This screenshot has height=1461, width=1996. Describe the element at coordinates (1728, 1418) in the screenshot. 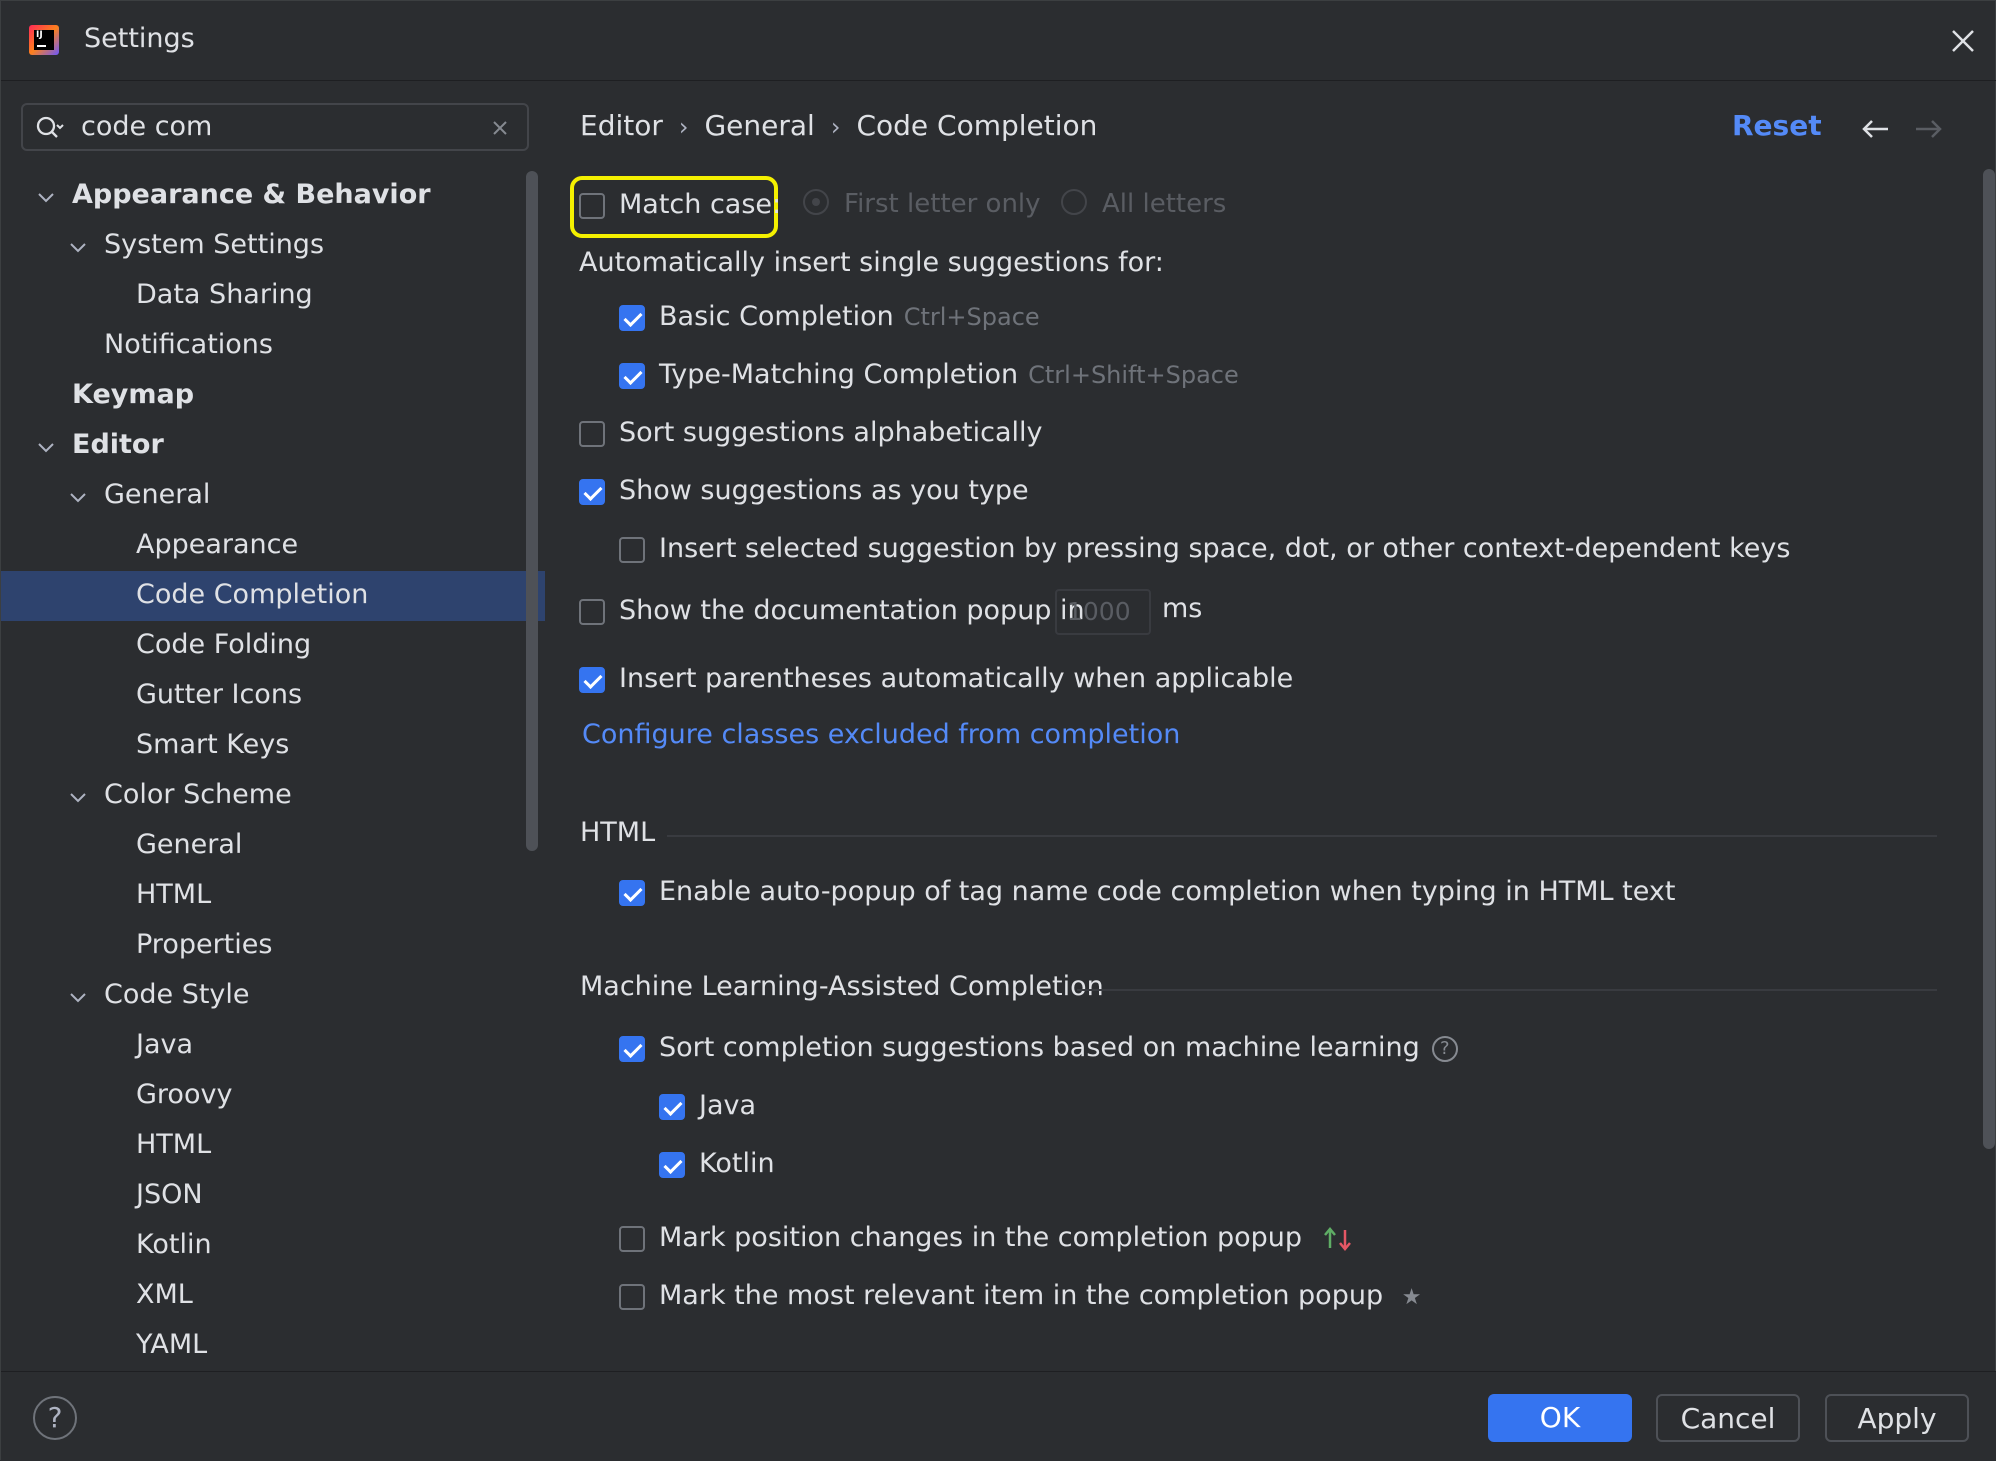

I see `cancel-button: Cancel` at that location.